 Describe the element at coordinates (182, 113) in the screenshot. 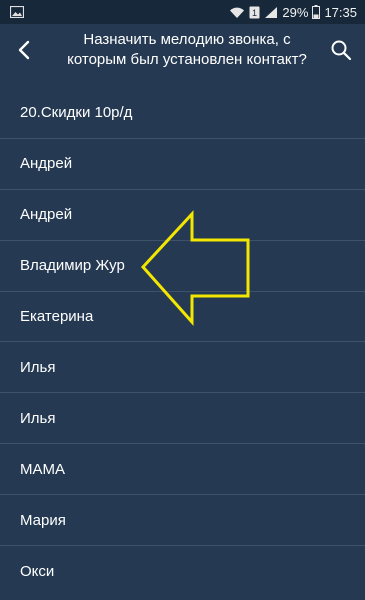

I see `contact-item: 20.Скидки 10р/д` at that location.